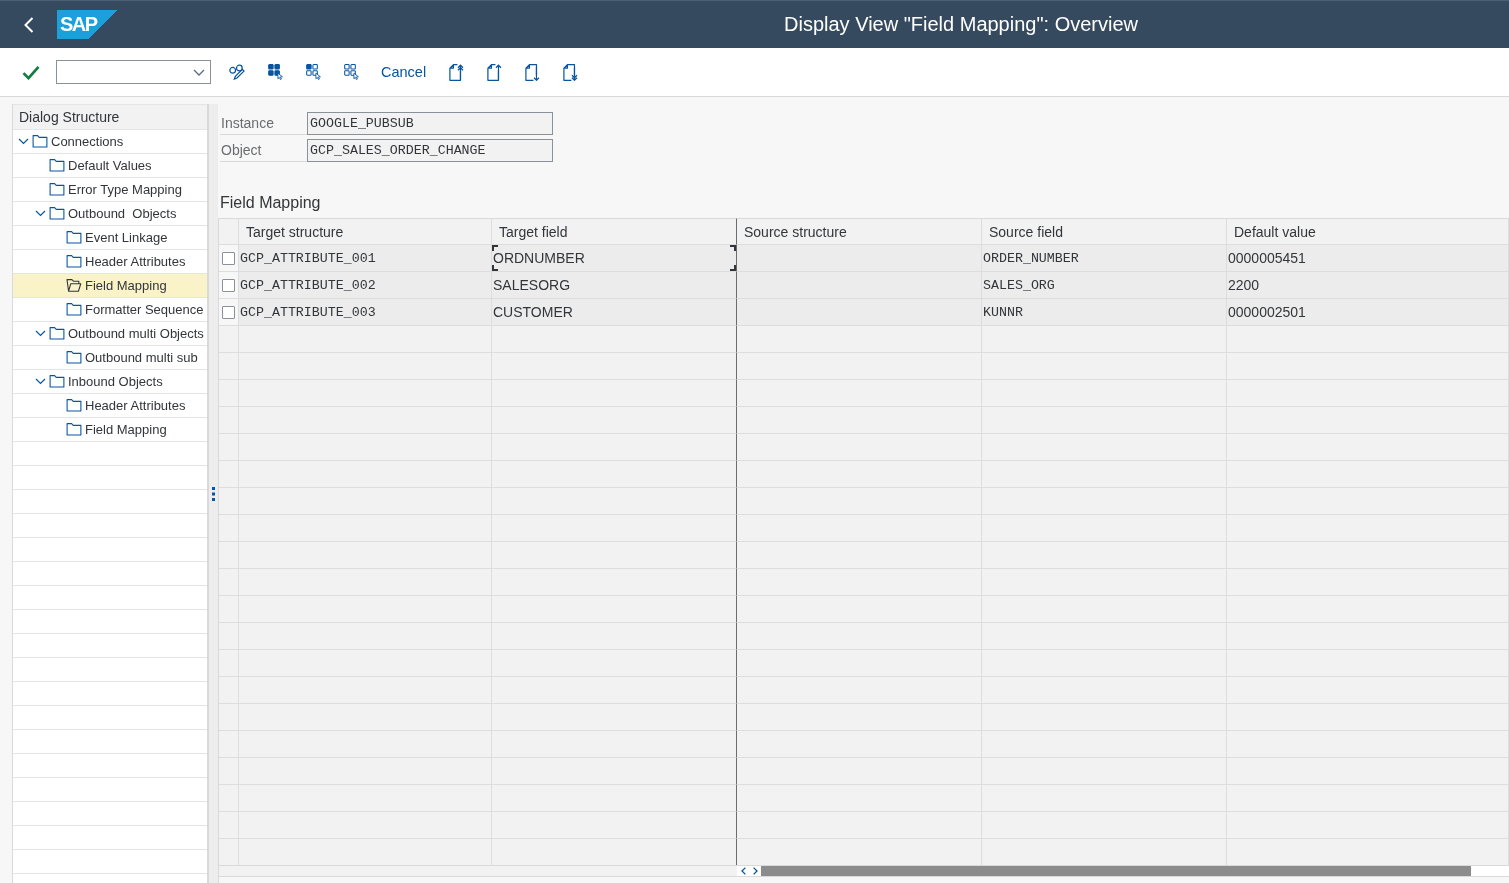  What do you see at coordinates (110, 142) in the screenshot?
I see `tree-item: Connections` at bounding box center [110, 142].